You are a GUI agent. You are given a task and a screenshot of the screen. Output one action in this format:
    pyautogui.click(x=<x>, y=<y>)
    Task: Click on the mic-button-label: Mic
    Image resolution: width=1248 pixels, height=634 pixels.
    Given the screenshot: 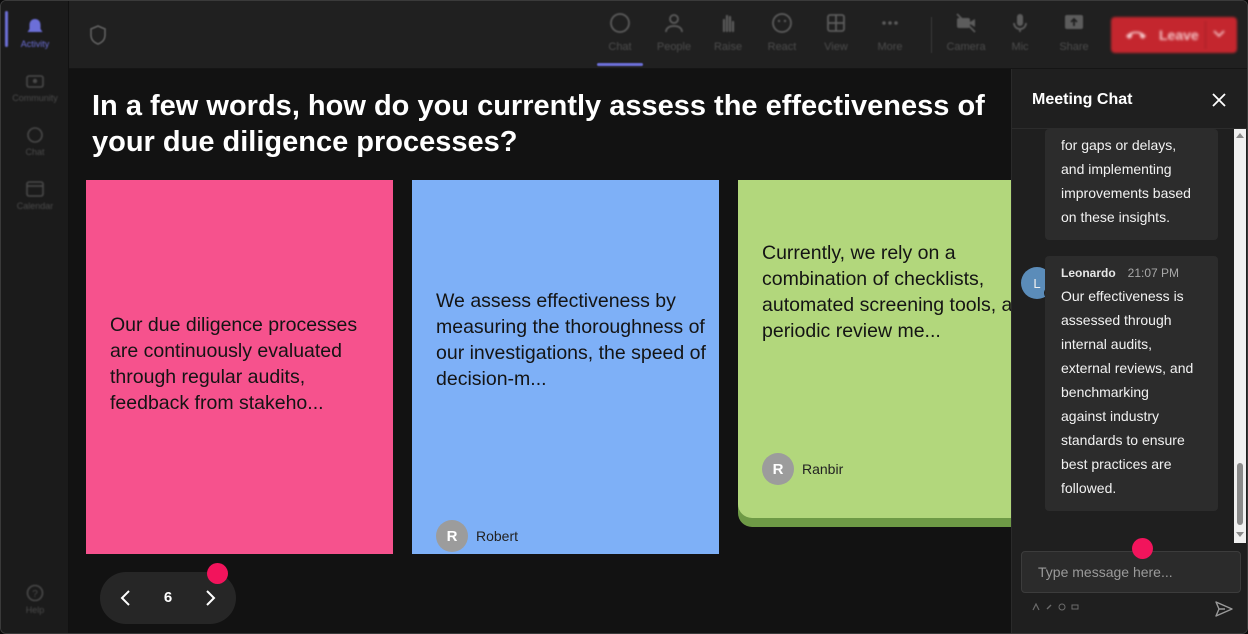 What is the action you would take?
    pyautogui.click(x=1020, y=47)
    